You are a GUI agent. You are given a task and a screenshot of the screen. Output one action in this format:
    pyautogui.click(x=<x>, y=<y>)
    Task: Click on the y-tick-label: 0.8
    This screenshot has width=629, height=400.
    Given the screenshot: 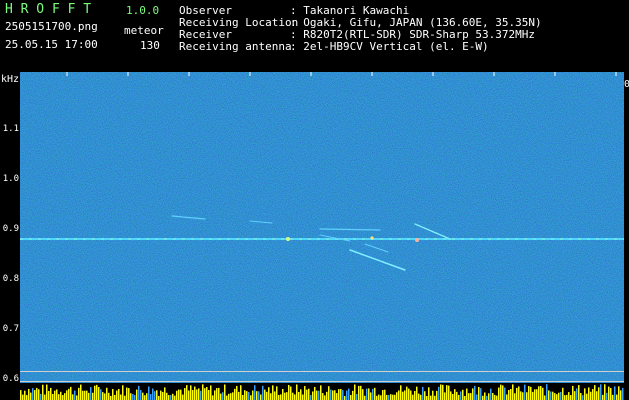 What is the action you would take?
    pyautogui.click(x=10, y=279)
    